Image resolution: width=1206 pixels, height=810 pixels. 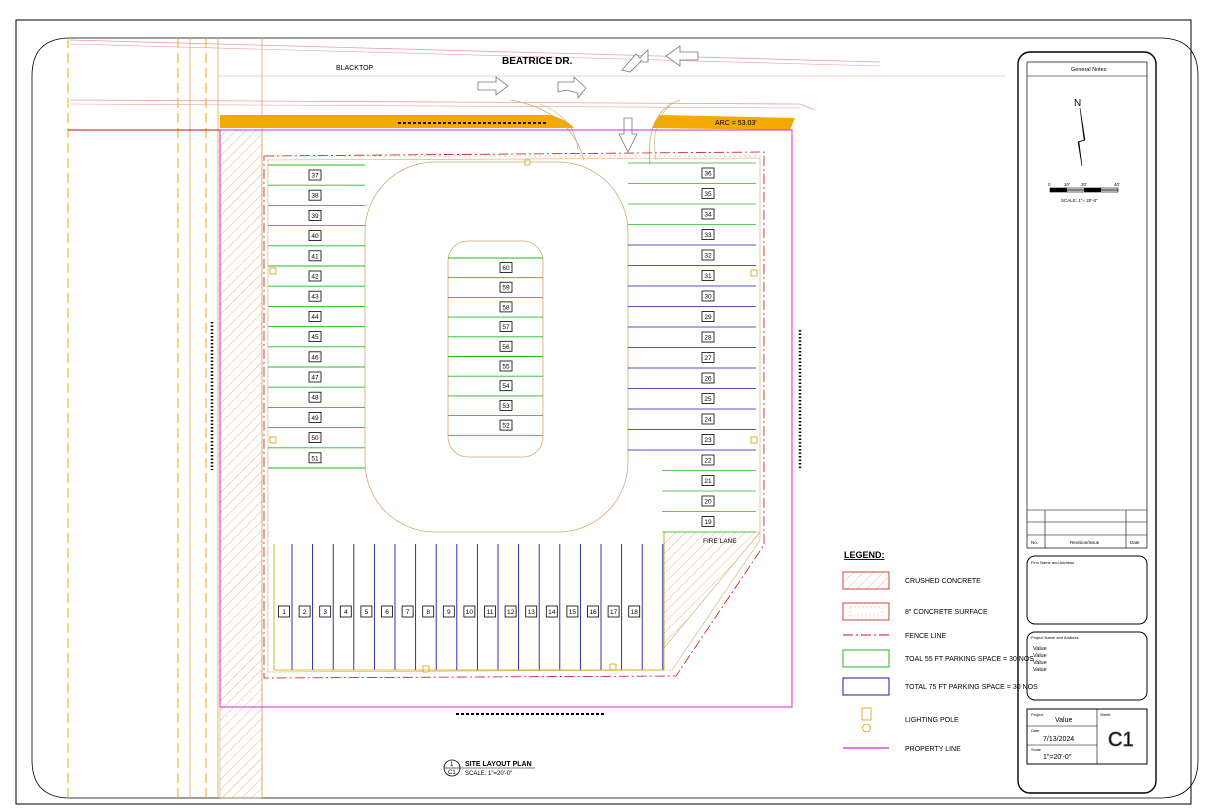 I want to click on stall-number: 23, so click(x=708, y=440).